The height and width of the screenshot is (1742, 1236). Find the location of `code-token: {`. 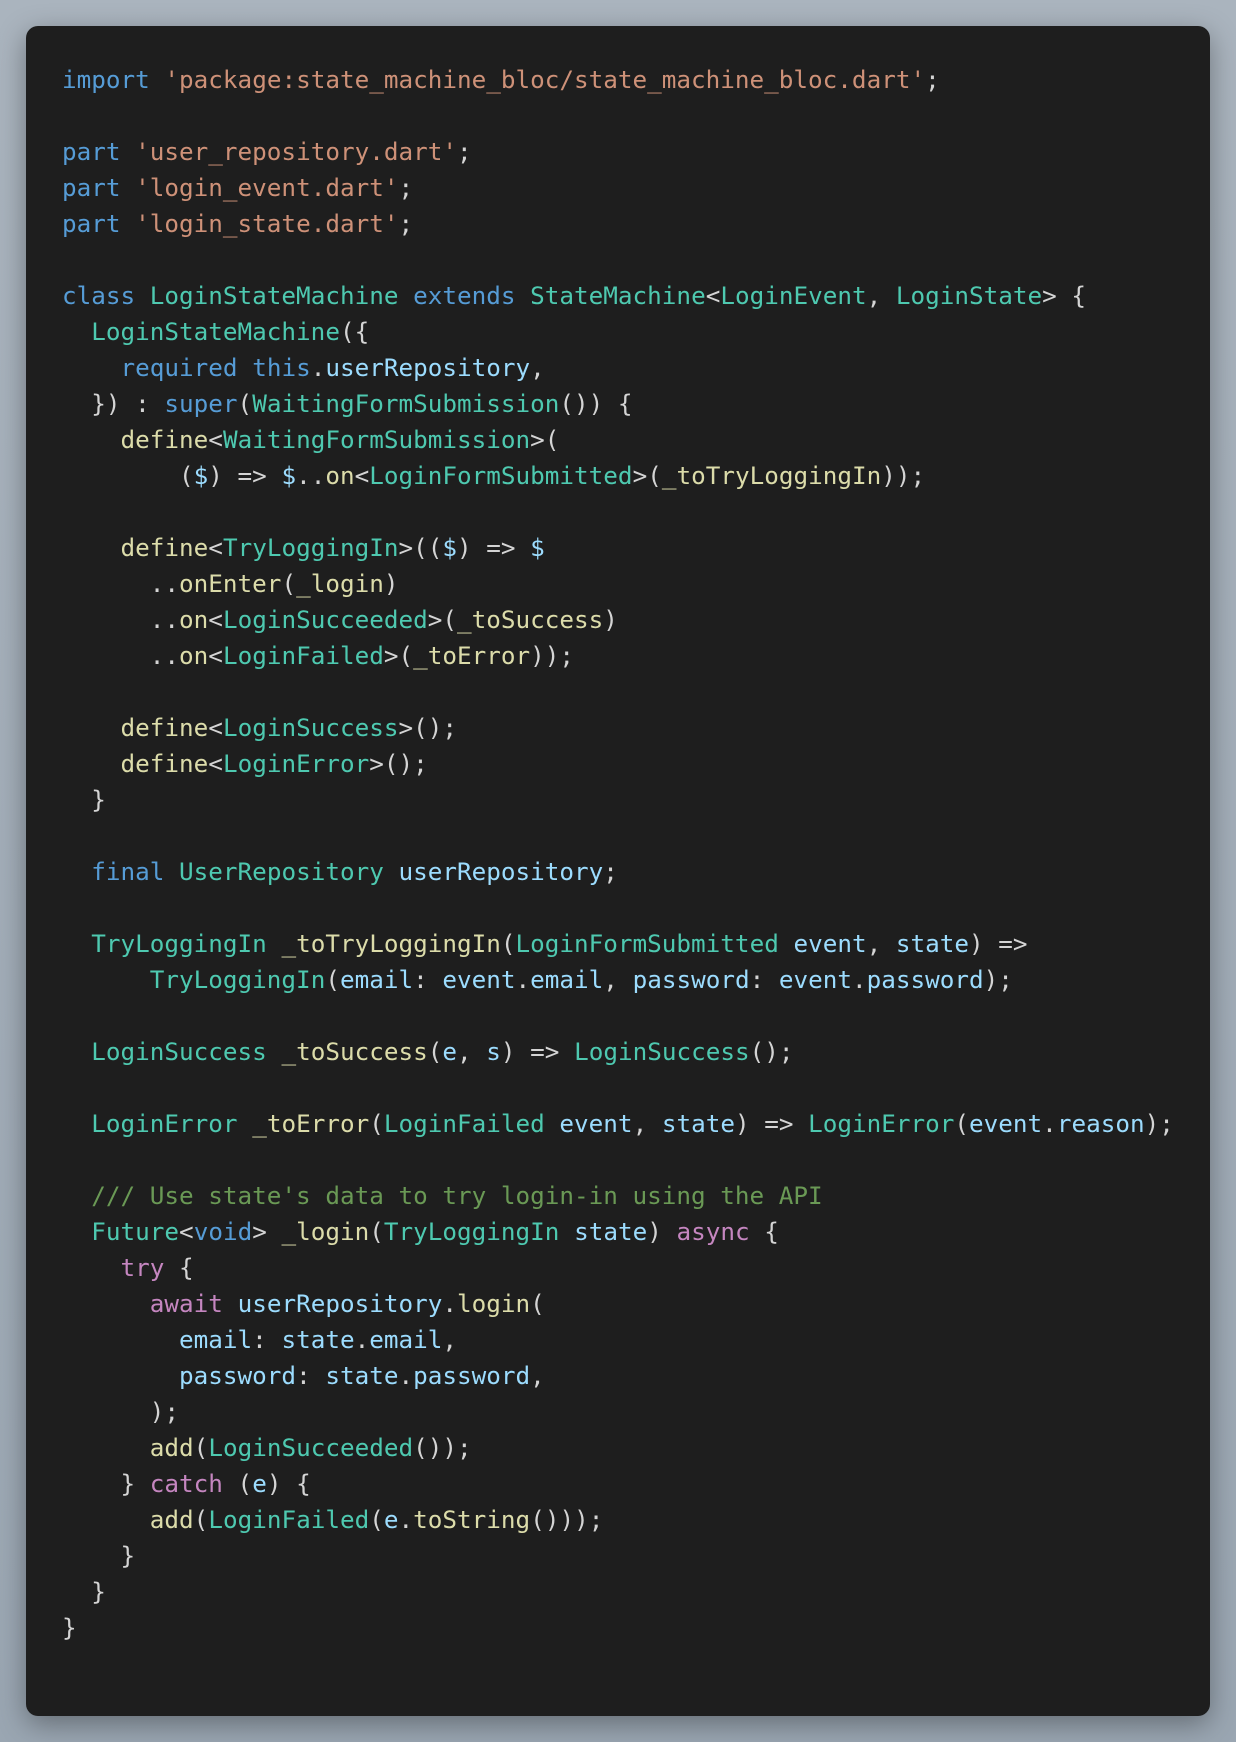

code-token: { is located at coordinates (179, 1267).